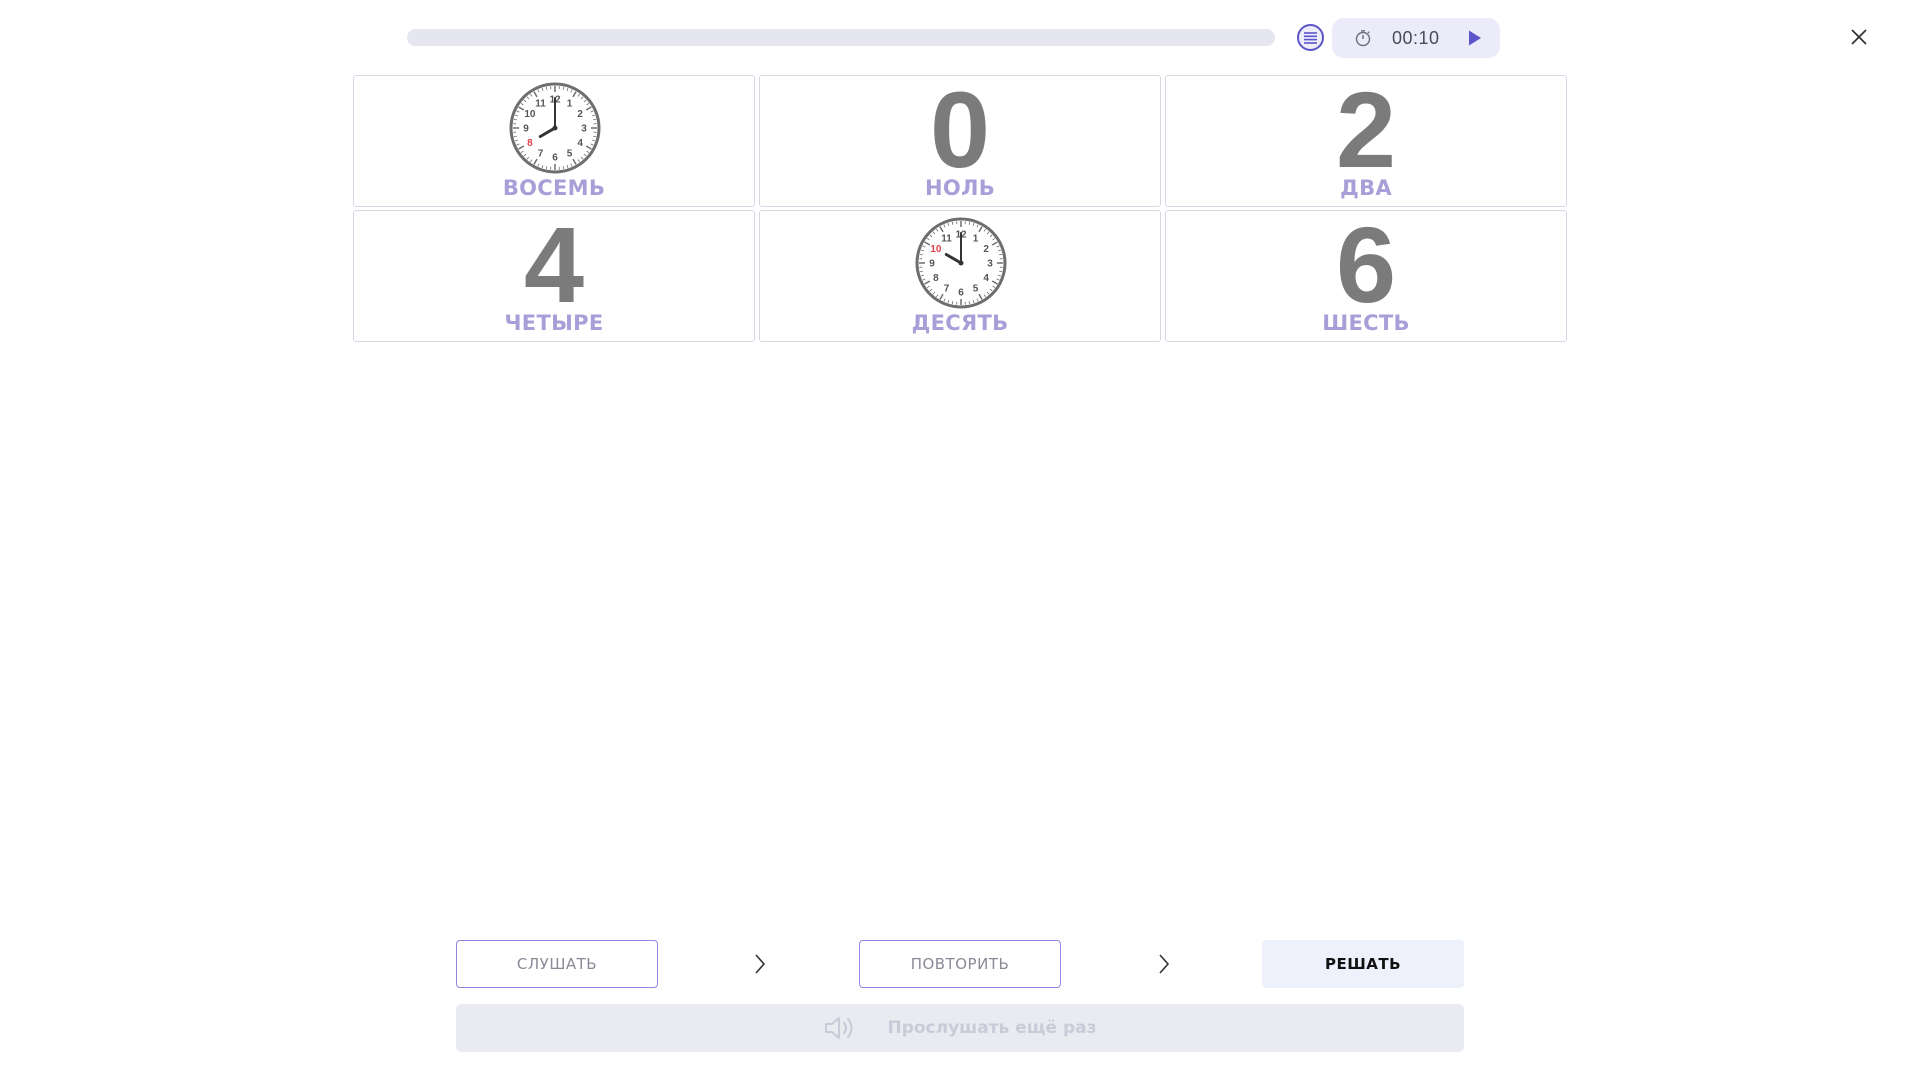 Image resolution: width=1920 pixels, height=1080 pixels. I want to click on answer-card: 2 ДВА, so click(1366, 141).